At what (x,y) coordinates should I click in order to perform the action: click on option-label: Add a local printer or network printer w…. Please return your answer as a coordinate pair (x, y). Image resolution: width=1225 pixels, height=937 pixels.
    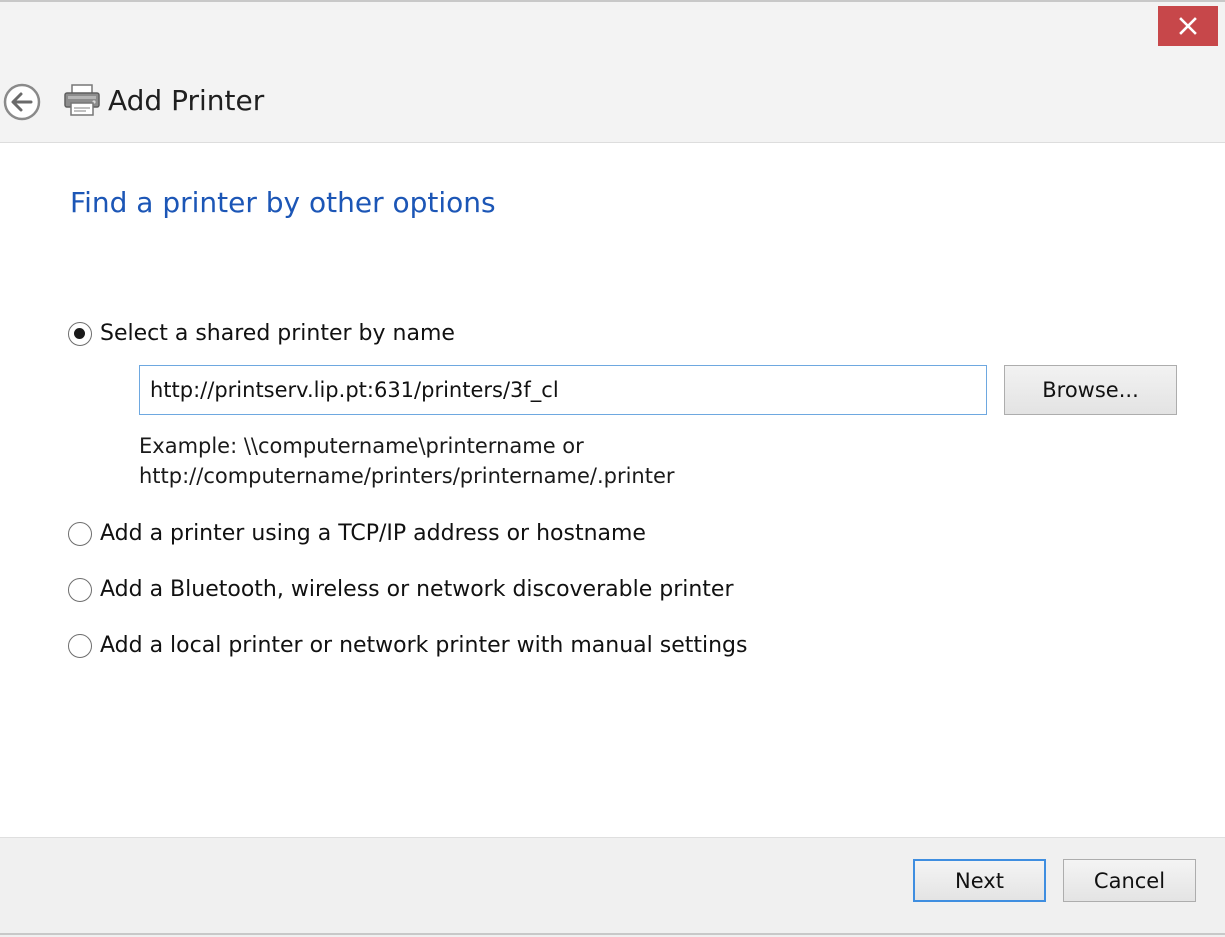
    Looking at the image, I should click on (424, 645).